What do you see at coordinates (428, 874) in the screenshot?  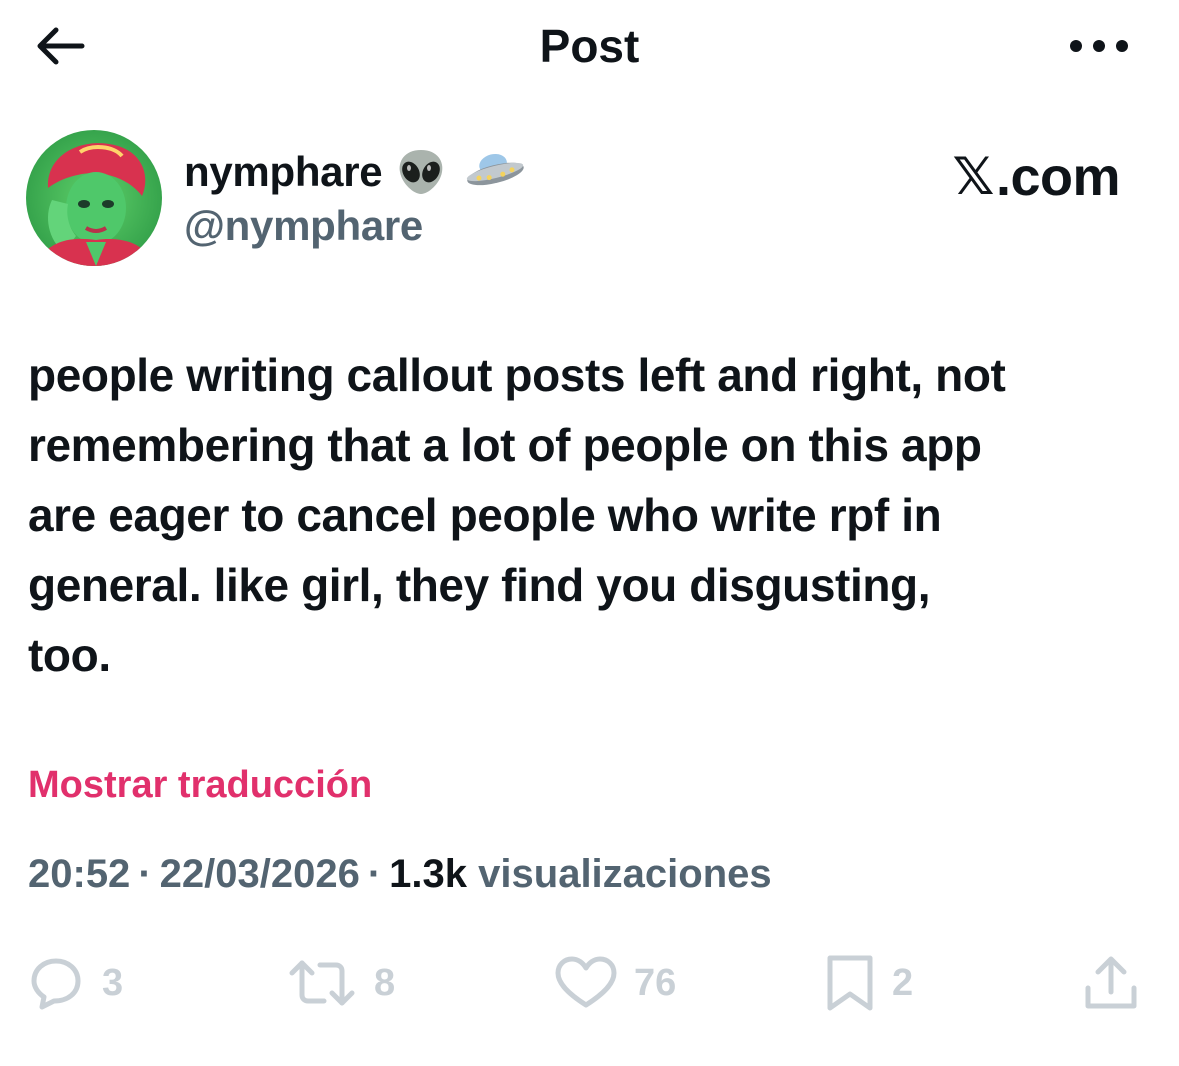 I see `views-count: 1.3k` at bounding box center [428, 874].